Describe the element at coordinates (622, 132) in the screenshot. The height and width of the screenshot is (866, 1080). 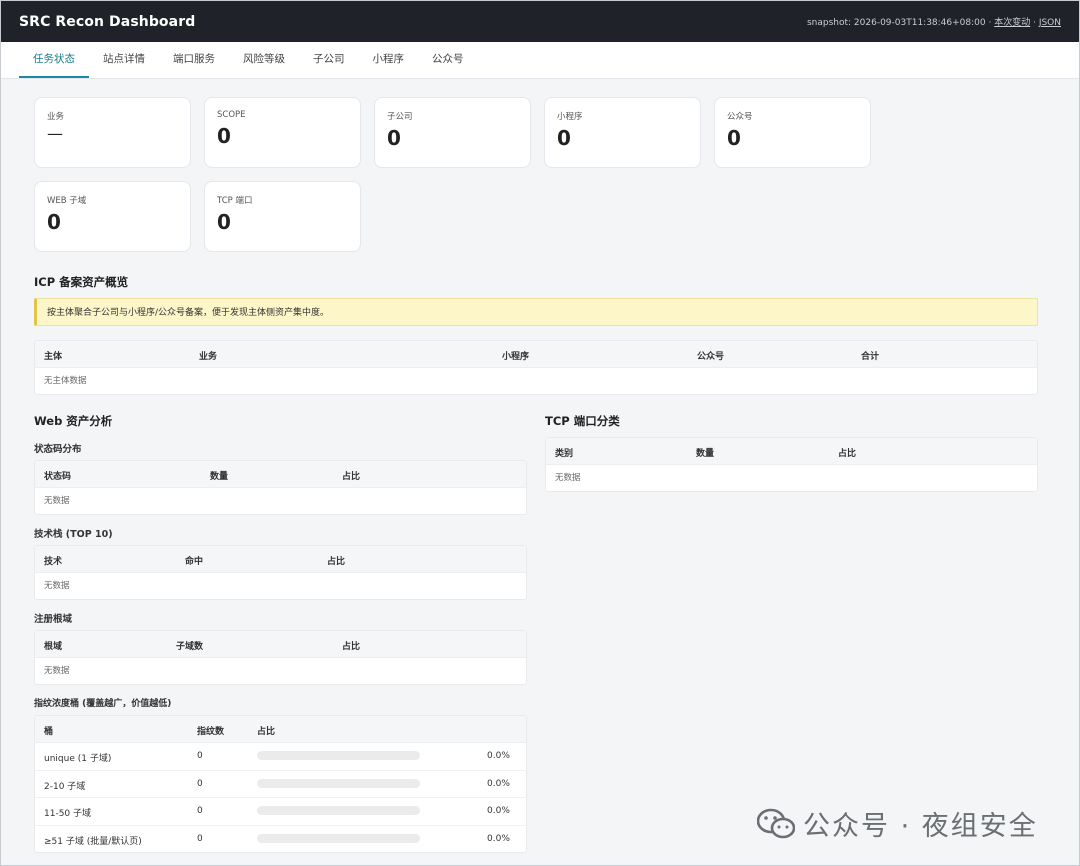
I see `stat-card-mini-programs: 小程序 0` at that location.